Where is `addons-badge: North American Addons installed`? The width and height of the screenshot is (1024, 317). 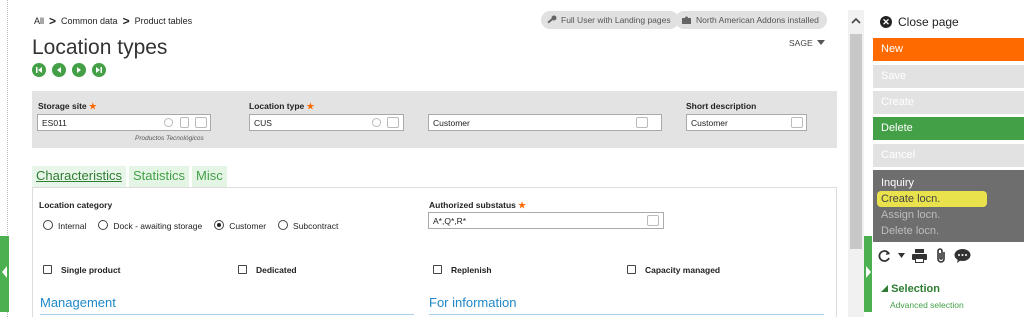 addons-badge: North American Addons installed is located at coordinates (751, 20).